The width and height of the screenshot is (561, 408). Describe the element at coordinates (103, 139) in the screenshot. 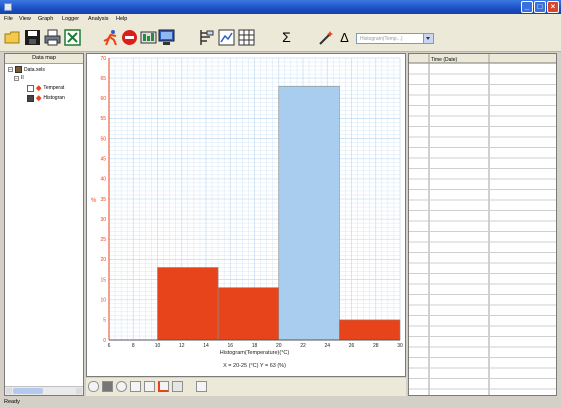

I see `y-tick-label: 50` at that location.